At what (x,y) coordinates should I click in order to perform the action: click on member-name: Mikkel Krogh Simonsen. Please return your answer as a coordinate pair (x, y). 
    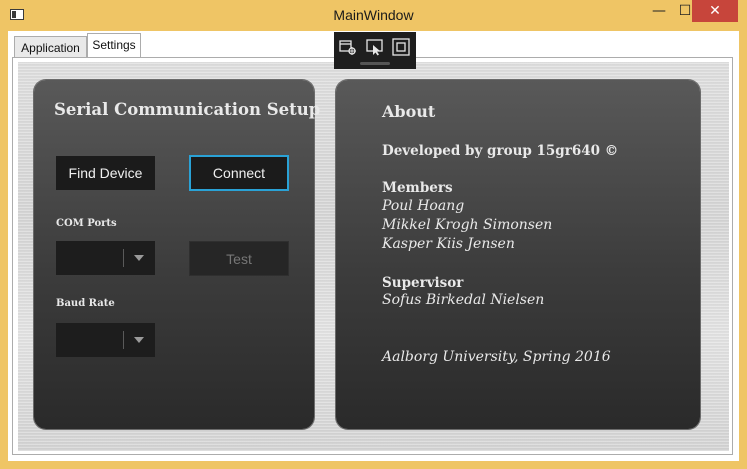
    Looking at the image, I should click on (467, 225).